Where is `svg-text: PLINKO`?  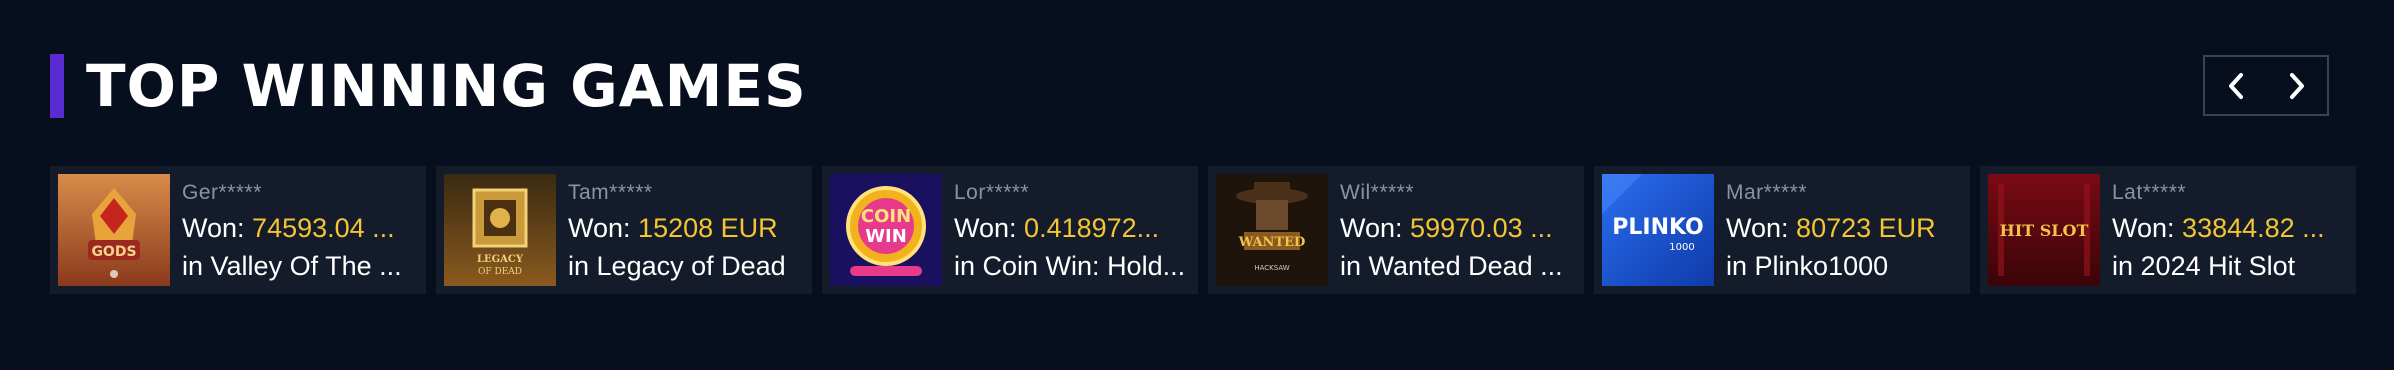 svg-text: PLINKO is located at coordinates (1658, 227).